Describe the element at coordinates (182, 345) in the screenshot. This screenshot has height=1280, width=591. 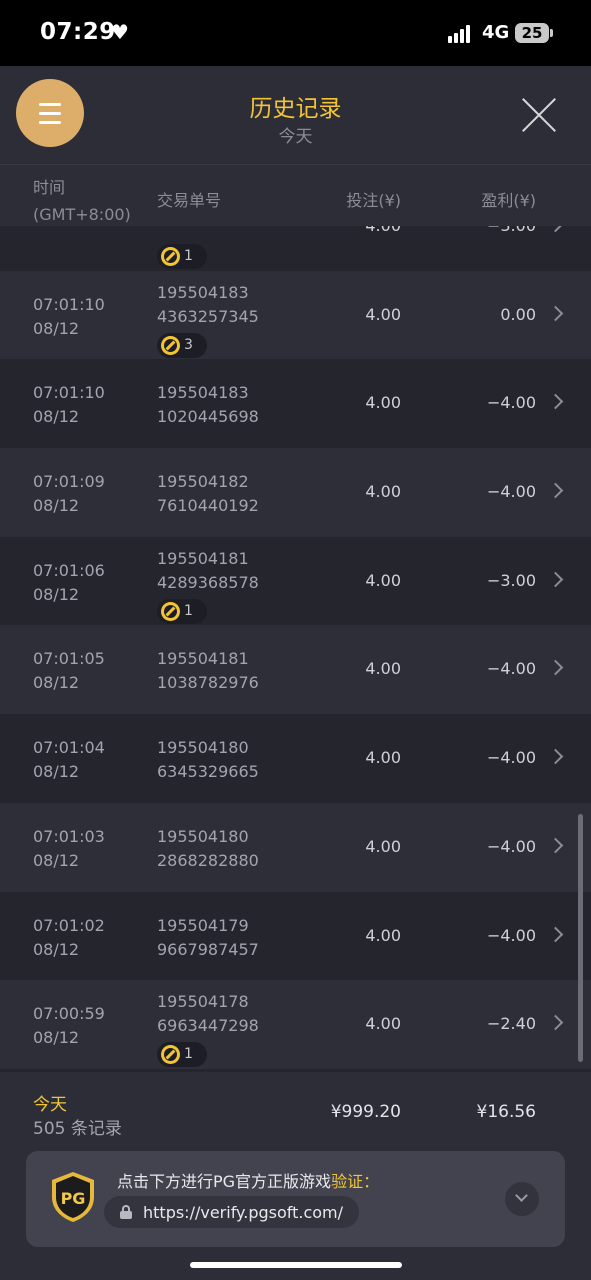
I see `free-spin-badge: 3` at that location.